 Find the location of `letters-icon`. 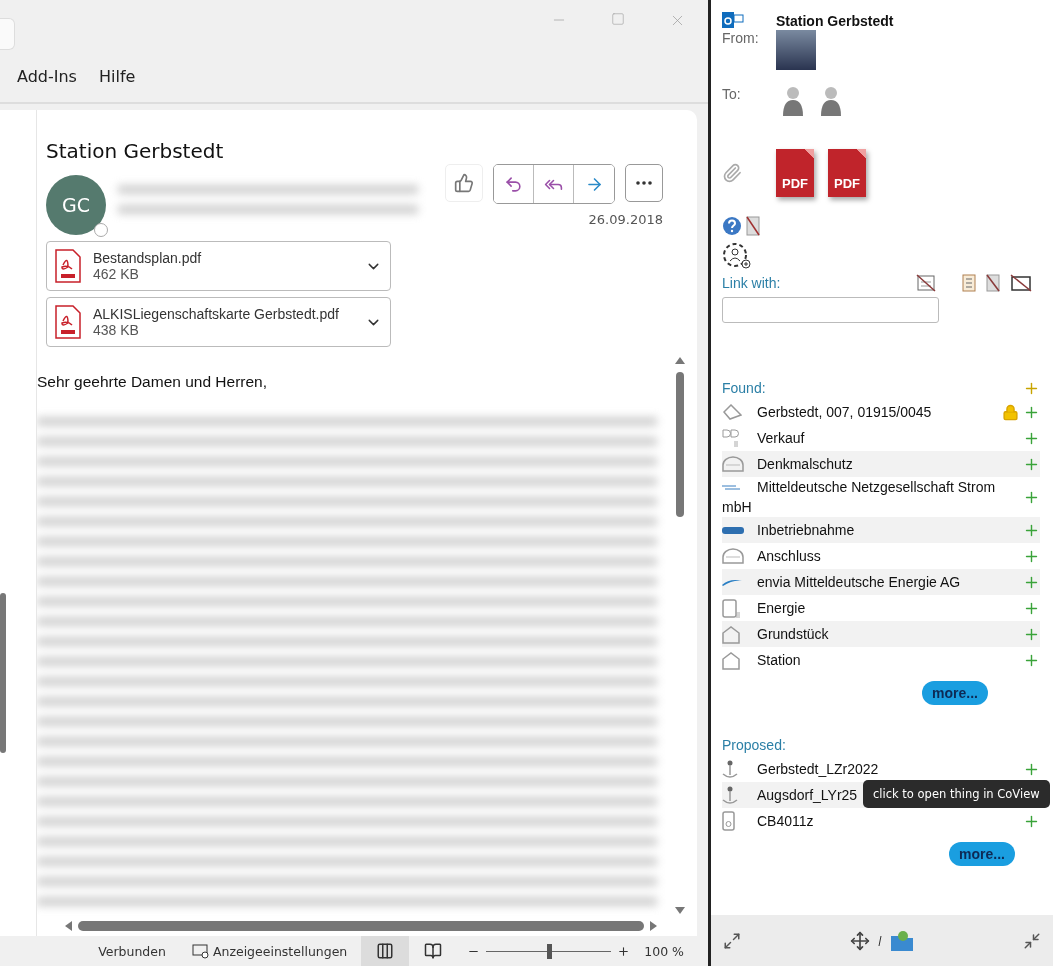

letters-icon is located at coordinates (732, 438).